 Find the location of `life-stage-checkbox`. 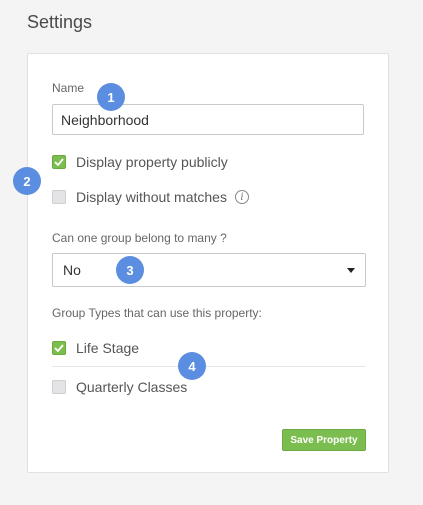

life-stage-checkbox is located at coordinates (59, 348).